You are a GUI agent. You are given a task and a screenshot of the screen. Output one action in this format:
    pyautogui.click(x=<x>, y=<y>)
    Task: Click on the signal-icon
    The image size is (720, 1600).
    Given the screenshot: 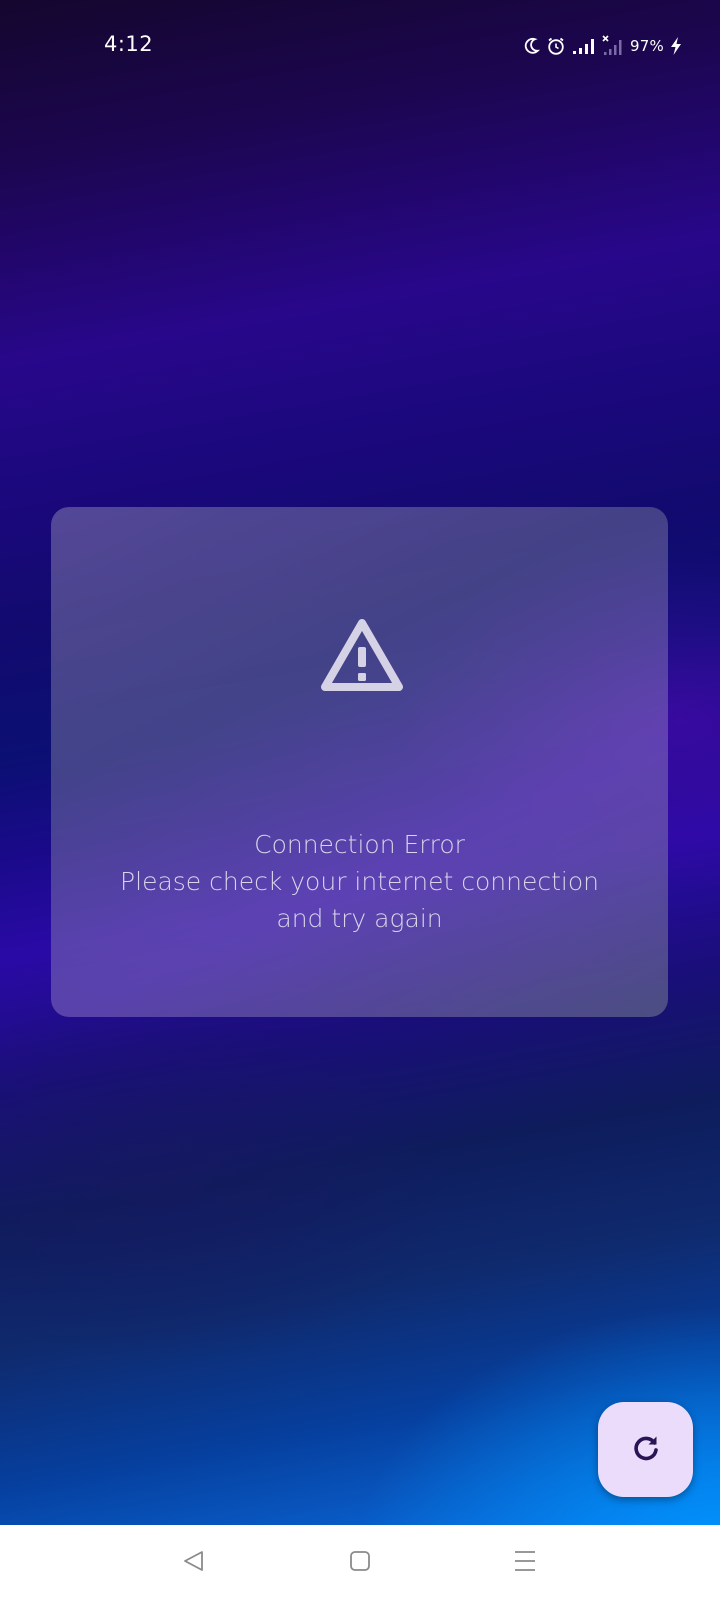 What is the action you would take?
    pyautogui.click(x=584, y=46)
    